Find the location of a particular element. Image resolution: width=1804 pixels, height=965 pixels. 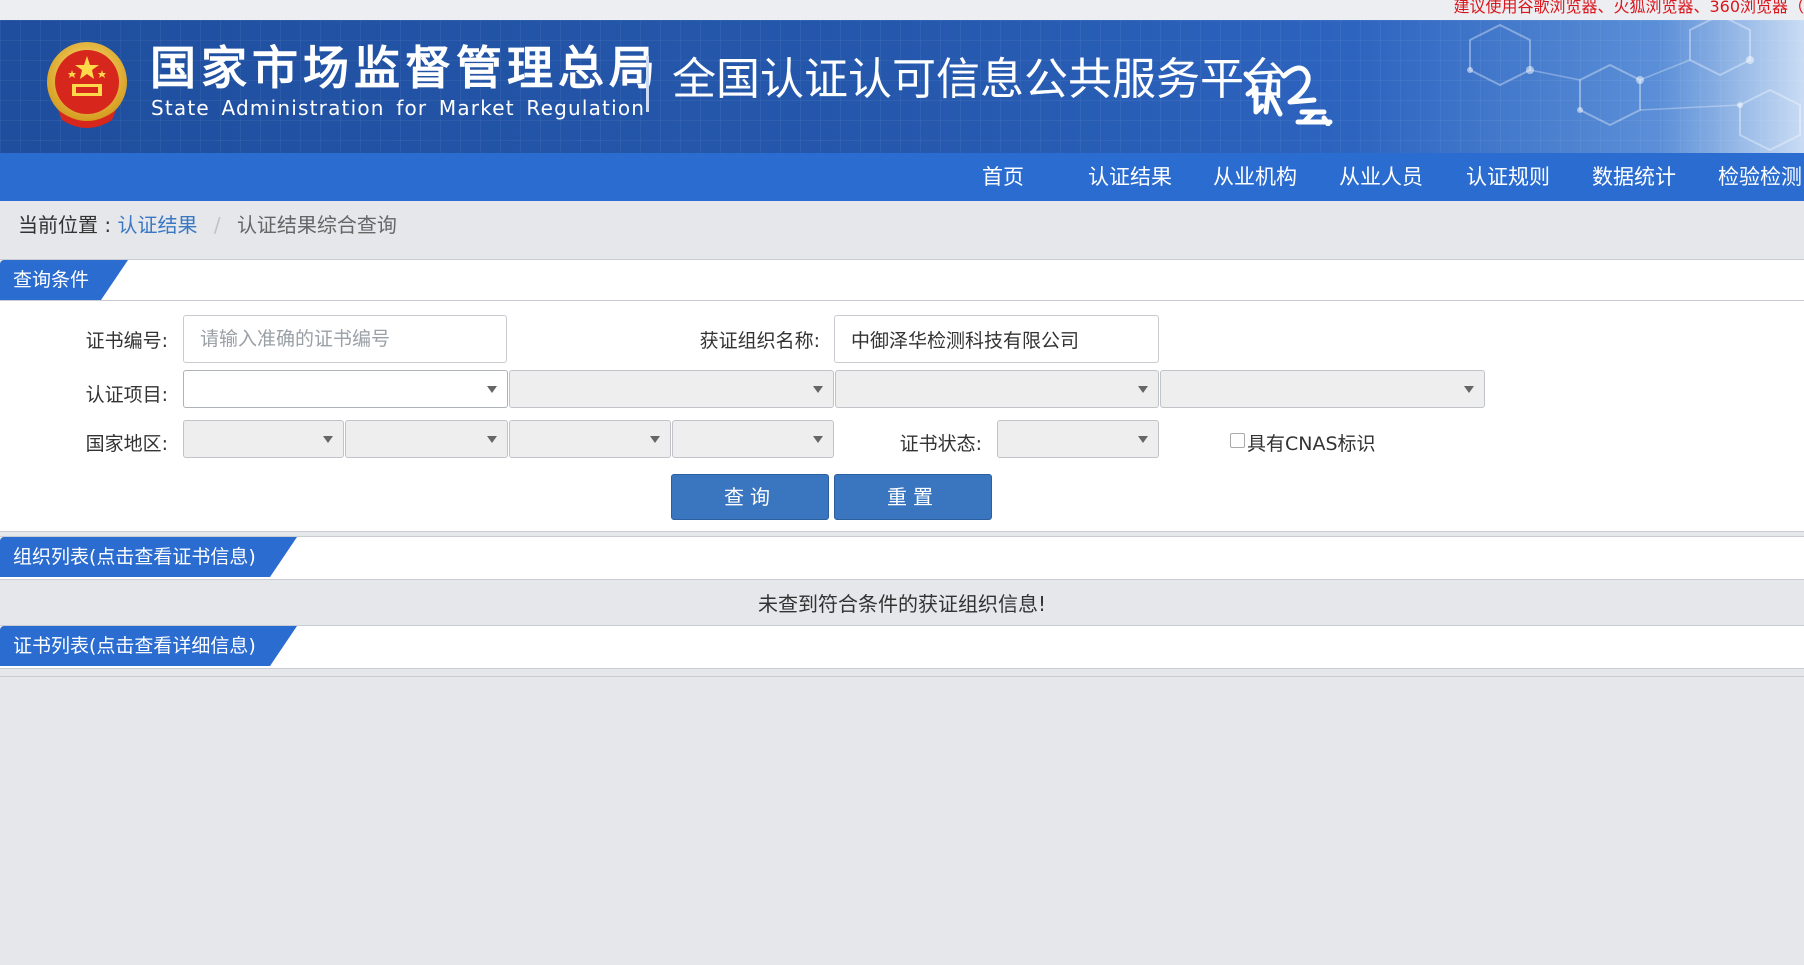

org-list-panel-header: 组织列表(点击查看证书信息) is located at coordinates (902, 557).